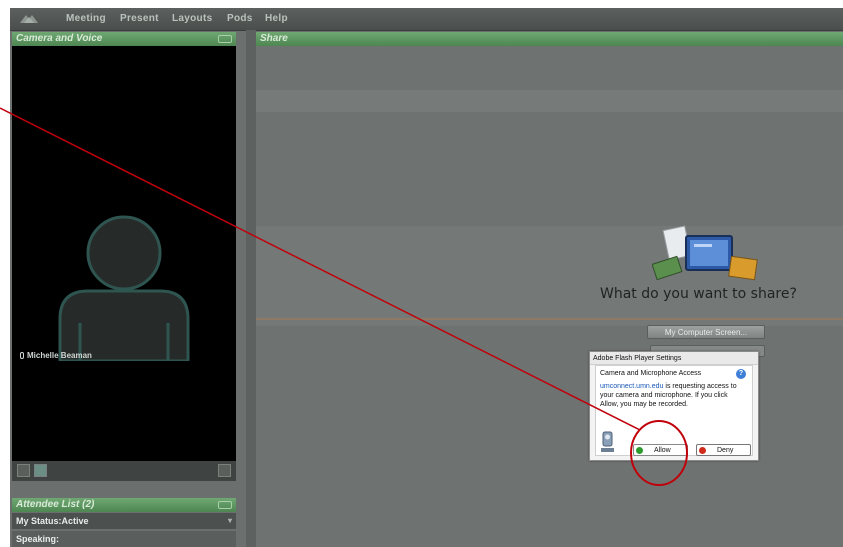 Image resolution: width=843 pixels, height=547 pixels. I want to click on menu-bar: Meeting Present Layouts Pods Help, so click(426, 19).